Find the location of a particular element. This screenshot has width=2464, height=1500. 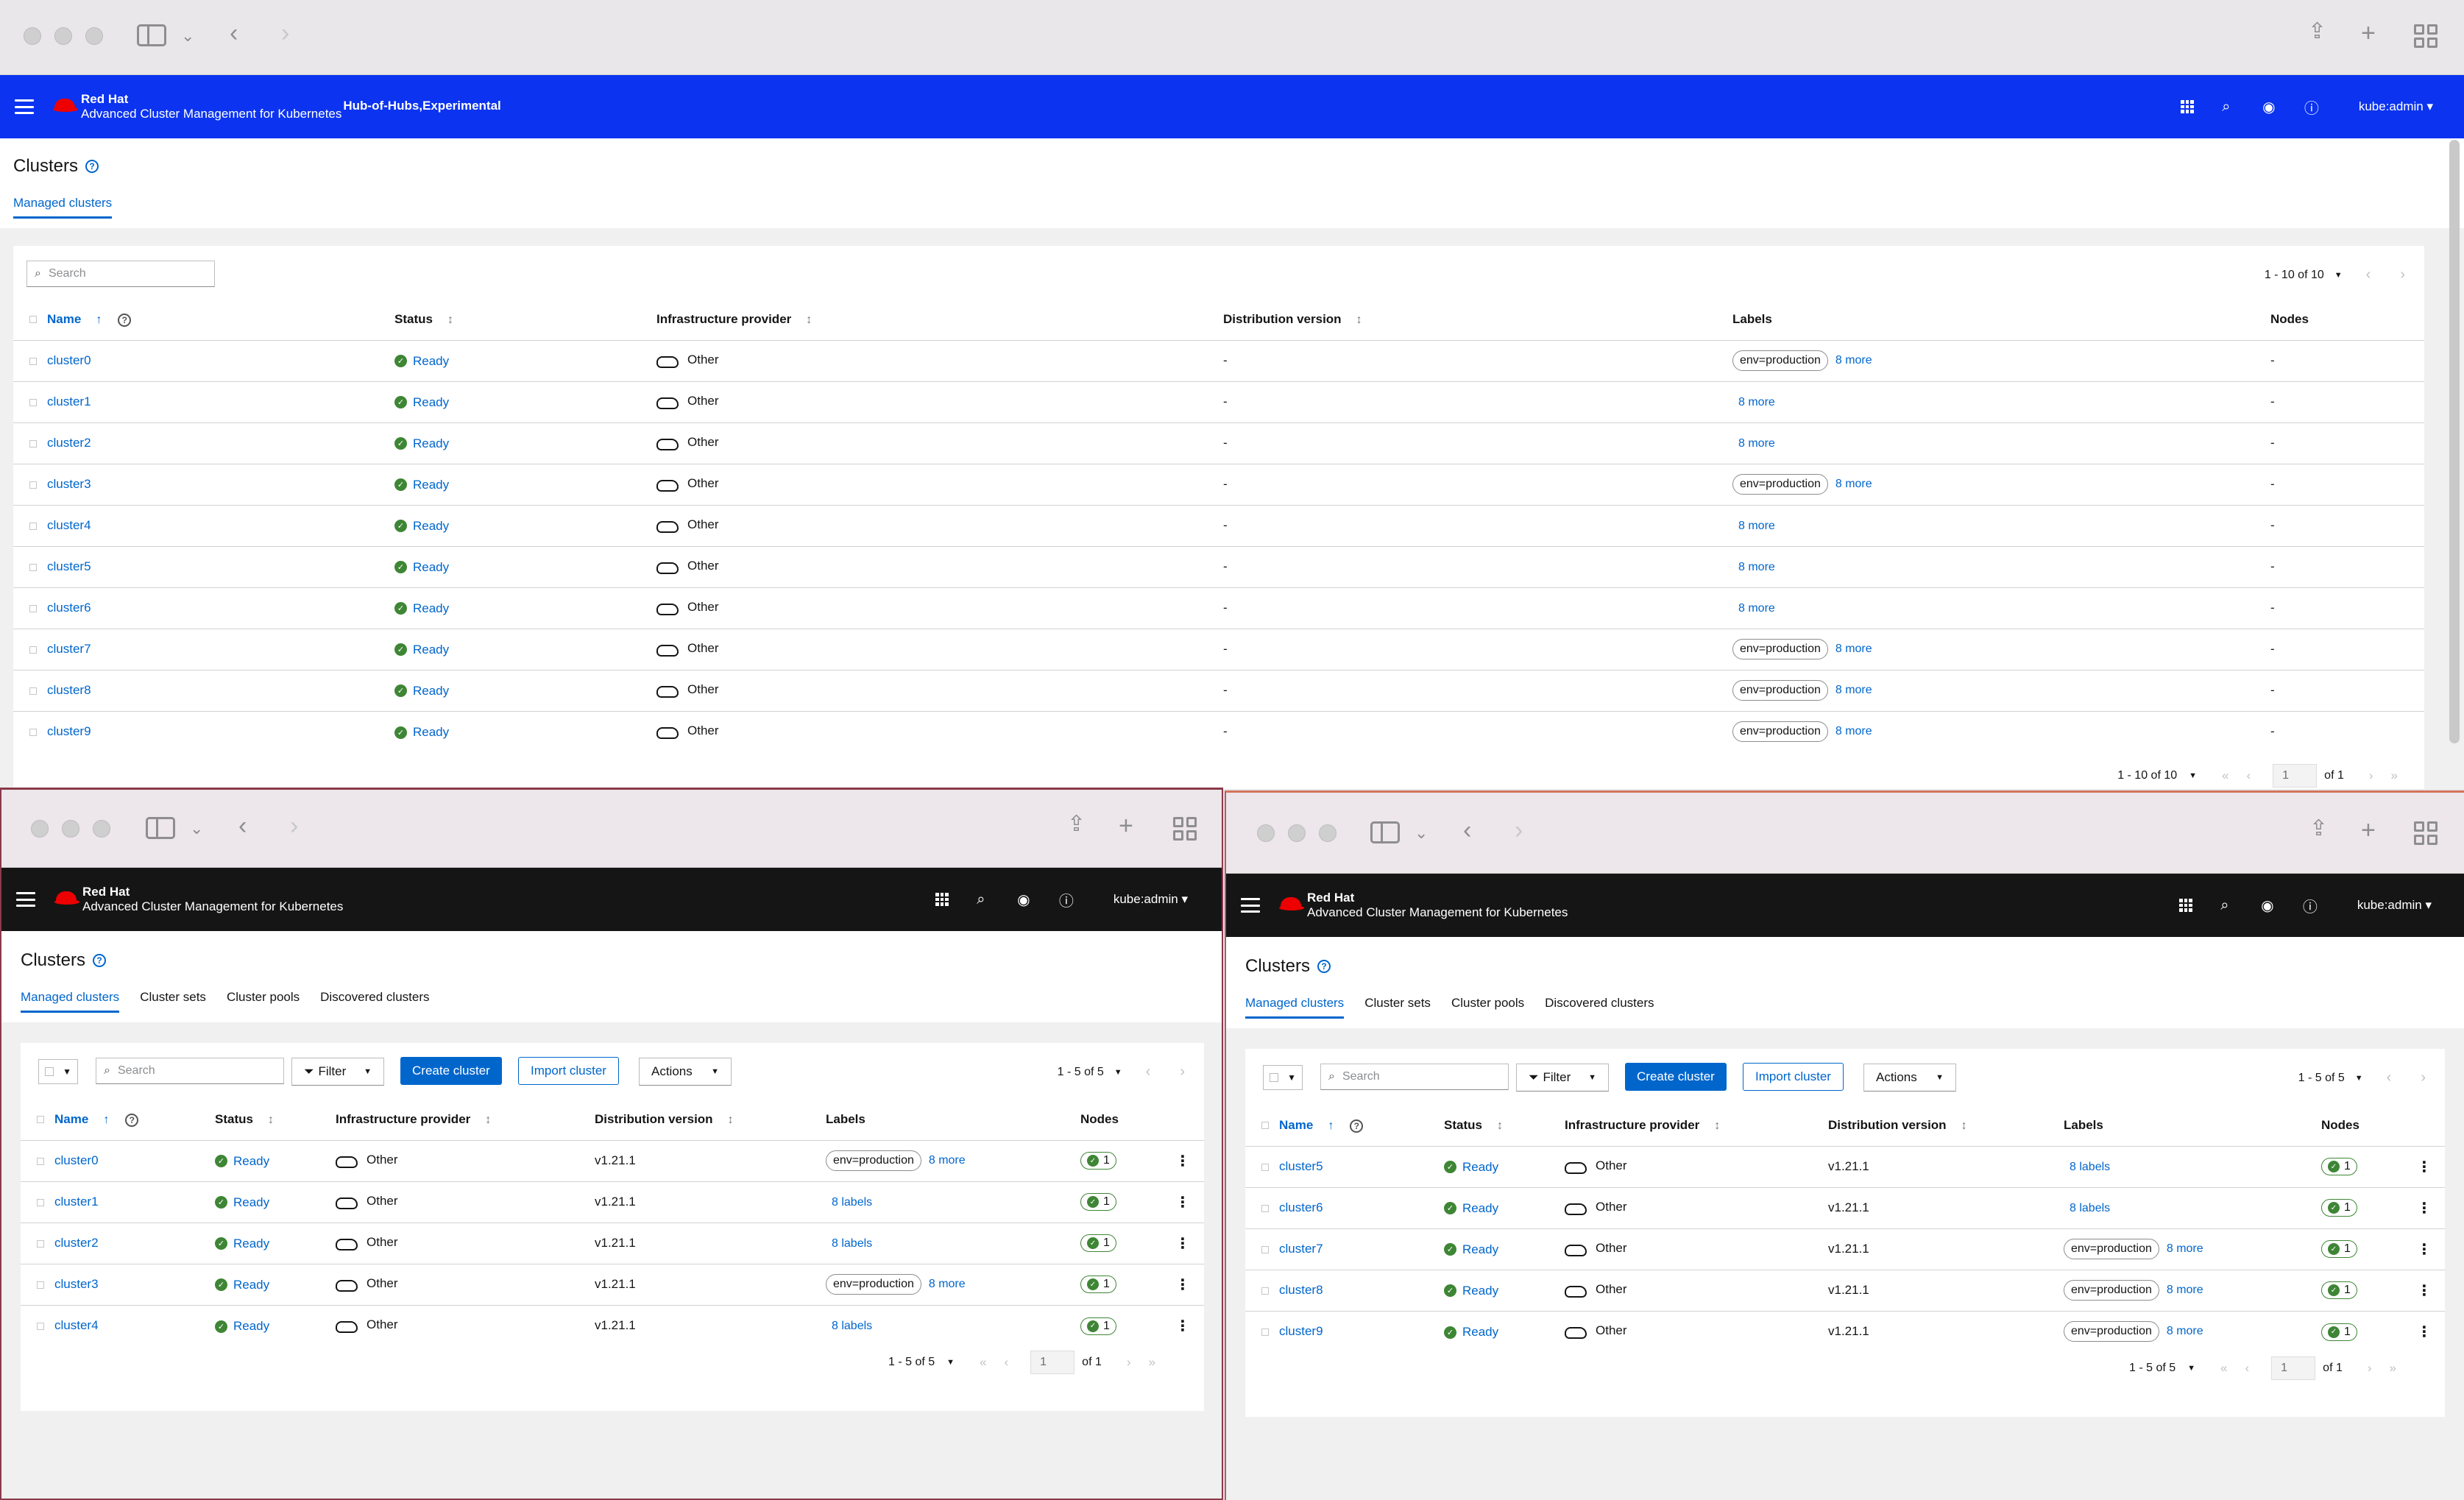

page-scrollbar is located at coordinates (2454, 441).